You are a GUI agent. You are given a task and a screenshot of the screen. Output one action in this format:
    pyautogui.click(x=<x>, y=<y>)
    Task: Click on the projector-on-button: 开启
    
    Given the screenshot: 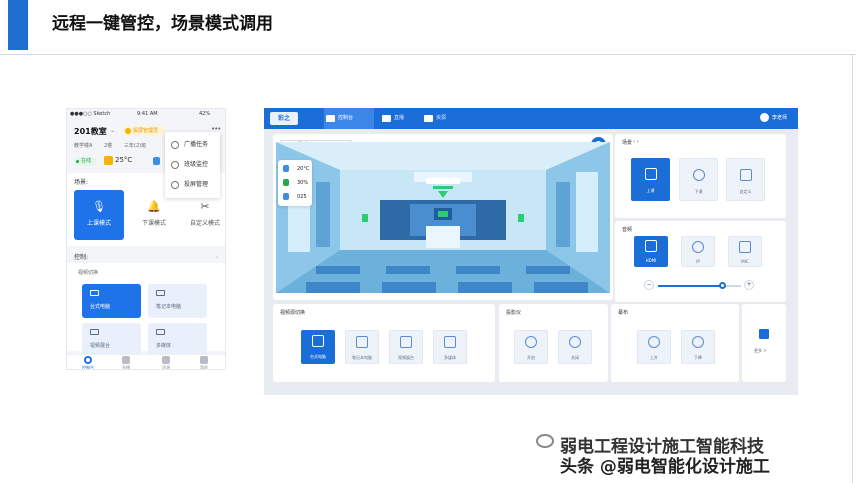 What is the action you would take?
    pyautogui.click(x=531, y=347)
    